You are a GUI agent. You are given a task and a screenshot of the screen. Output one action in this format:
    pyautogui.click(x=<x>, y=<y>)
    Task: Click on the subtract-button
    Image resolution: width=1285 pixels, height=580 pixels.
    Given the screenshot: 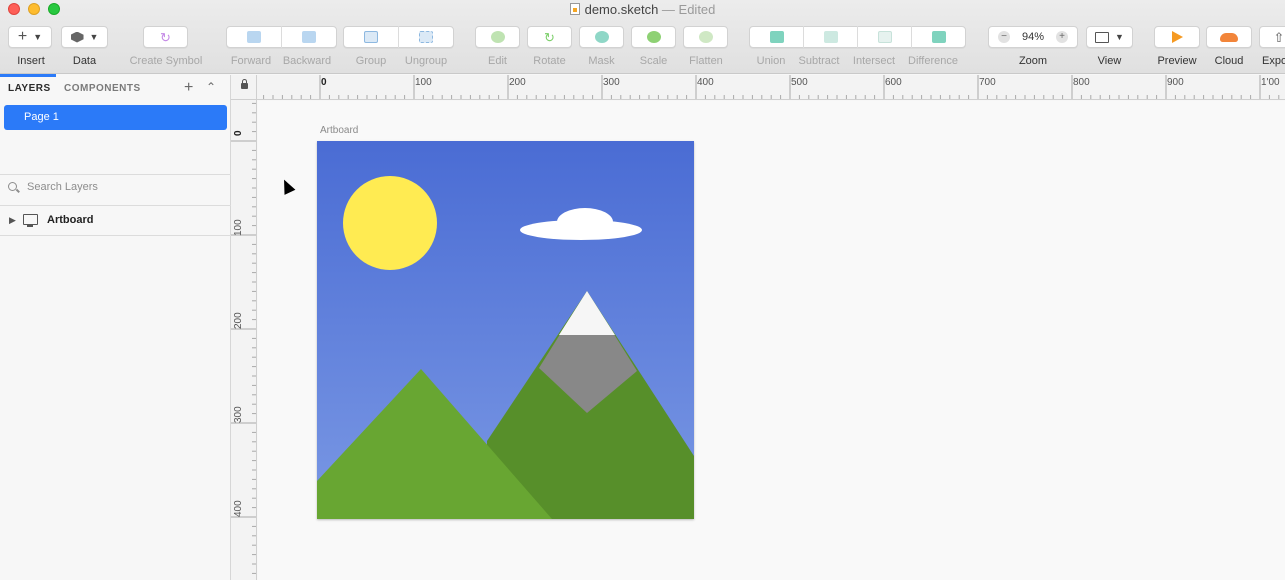 What is the action you would take?
    pyautogui.click(x=830, y=37)
    